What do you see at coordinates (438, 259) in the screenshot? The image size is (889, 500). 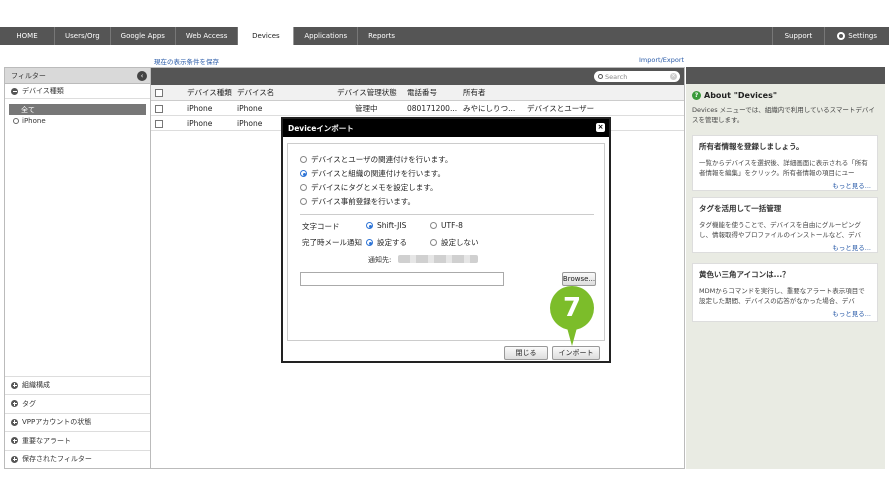 I see `notify-address-redacted` at bounding box center [438, 259].